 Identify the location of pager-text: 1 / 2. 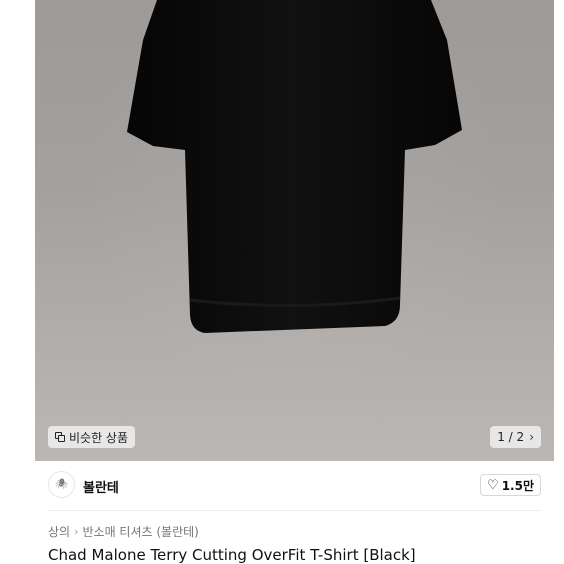
(511, 437).